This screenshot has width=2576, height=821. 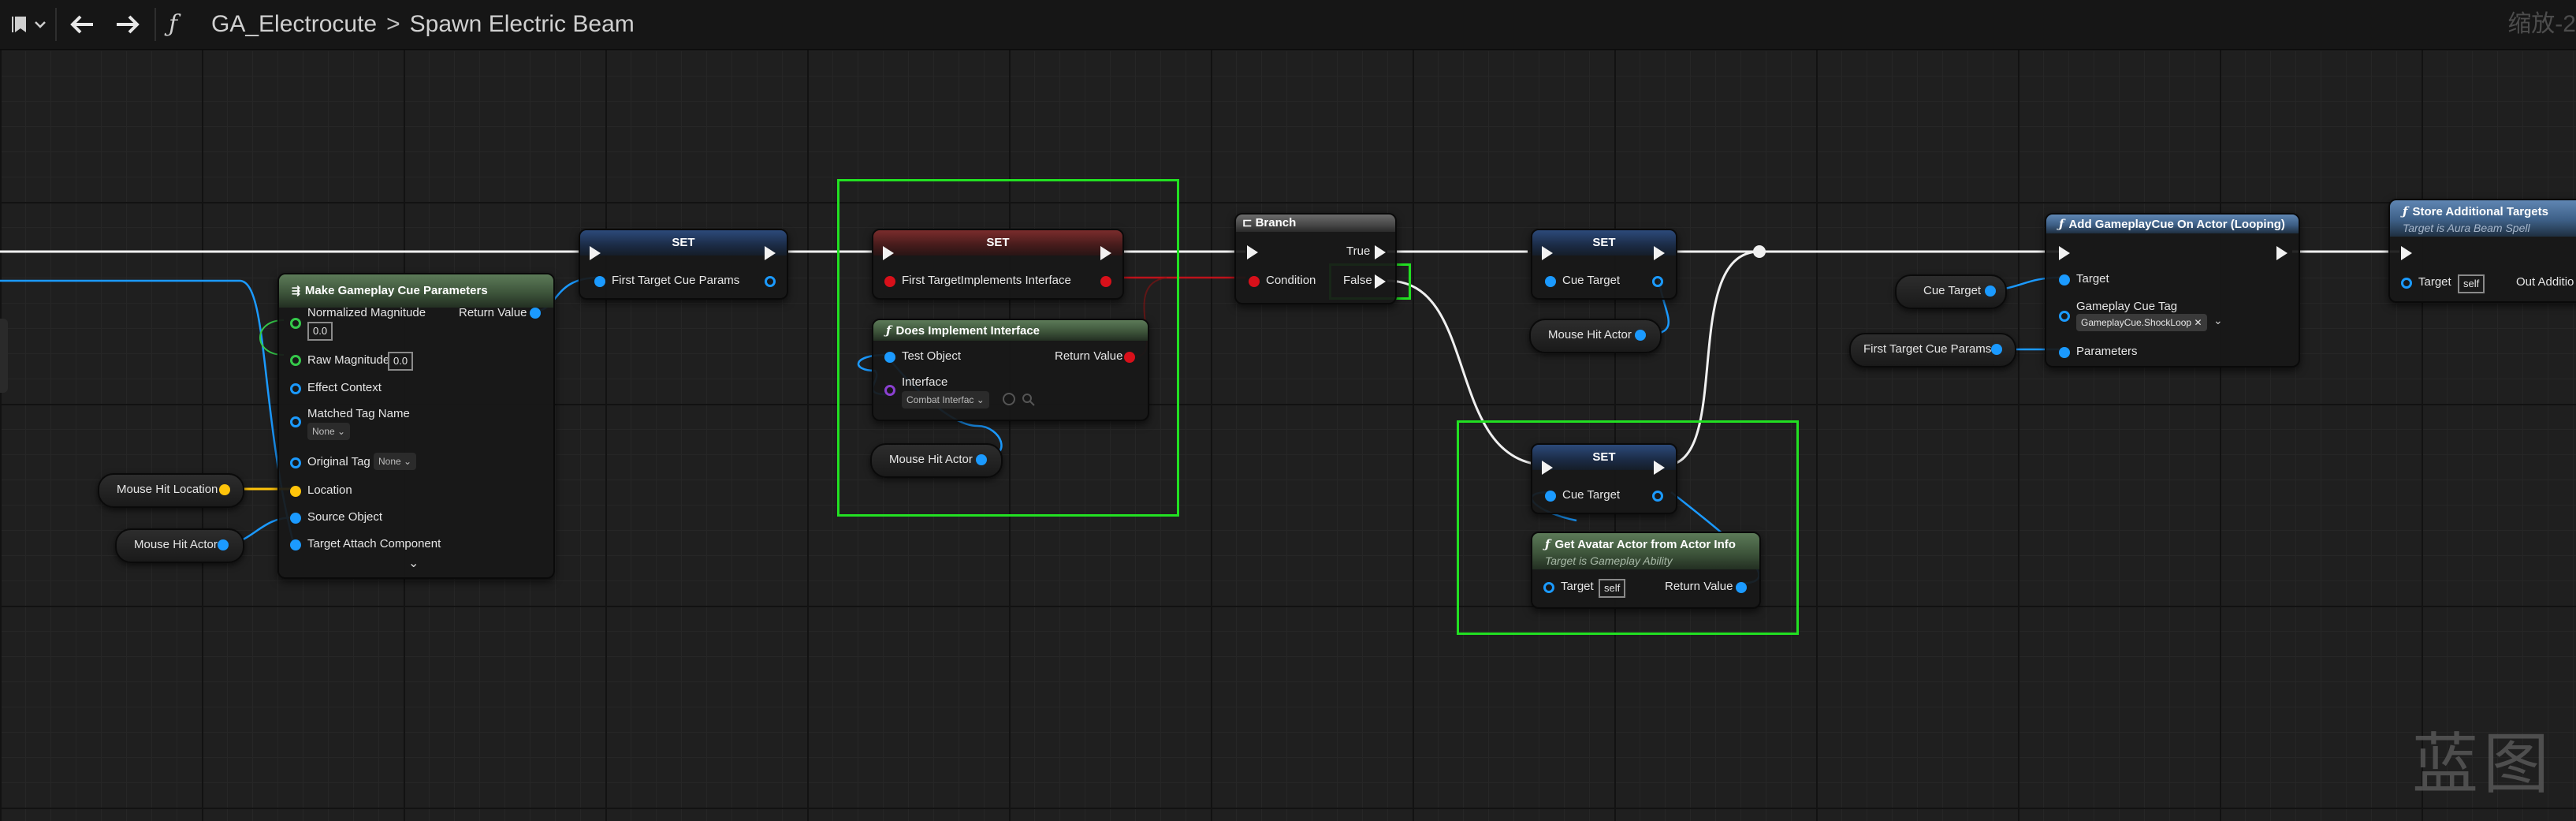 What do you see at coordinates (2198, 322) in the screenshot?
I see `close-icon: ✕` at bounding box center [2198, 322].